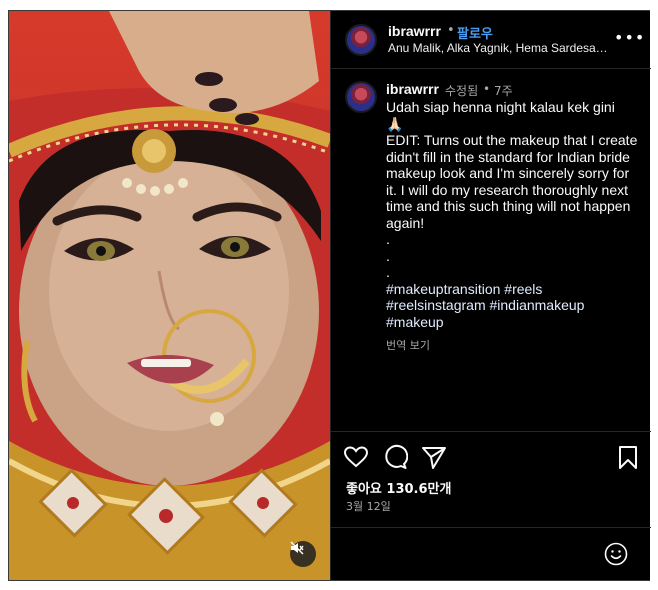 Image resolution: width=658 pixels, height=590 pixels. What do you see at coordinates (395, 457) in the screenshot?
I see `comment-icon` at bounding box center [395, 457].